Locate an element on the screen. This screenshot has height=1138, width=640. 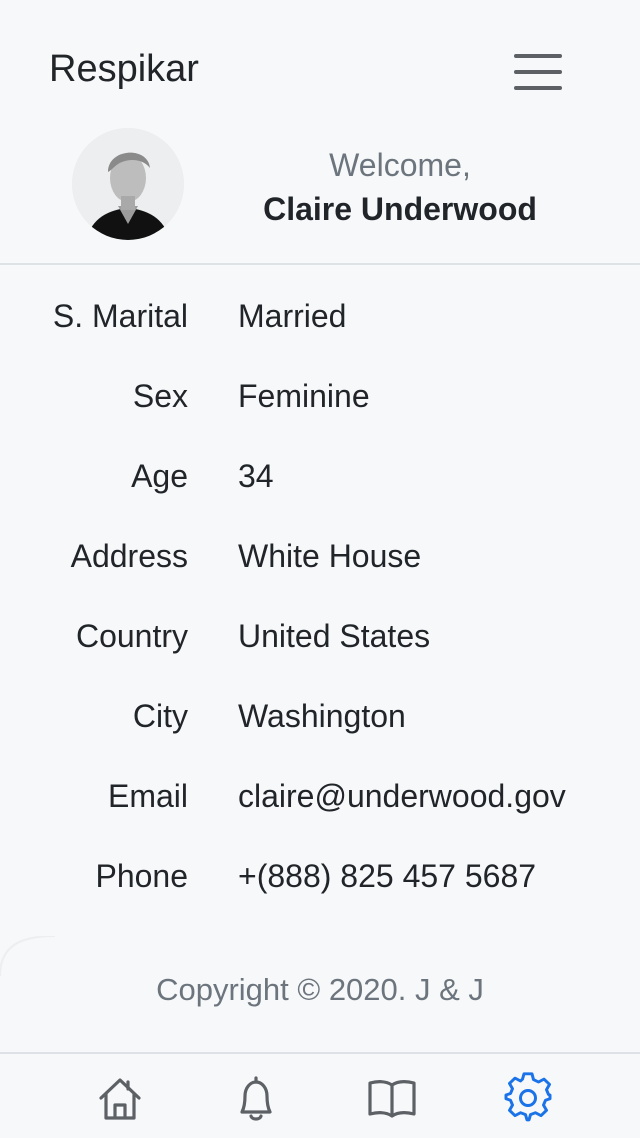
top-bar: Respikar is located at coordinates (320, 72).